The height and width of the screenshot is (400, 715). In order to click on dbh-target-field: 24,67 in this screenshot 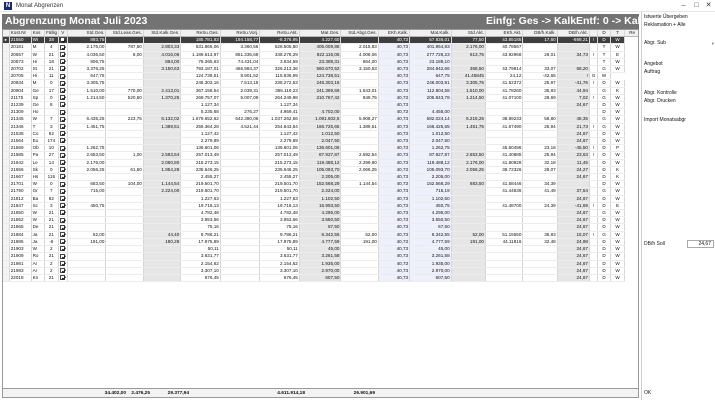, I will do `click(700, 244)`.